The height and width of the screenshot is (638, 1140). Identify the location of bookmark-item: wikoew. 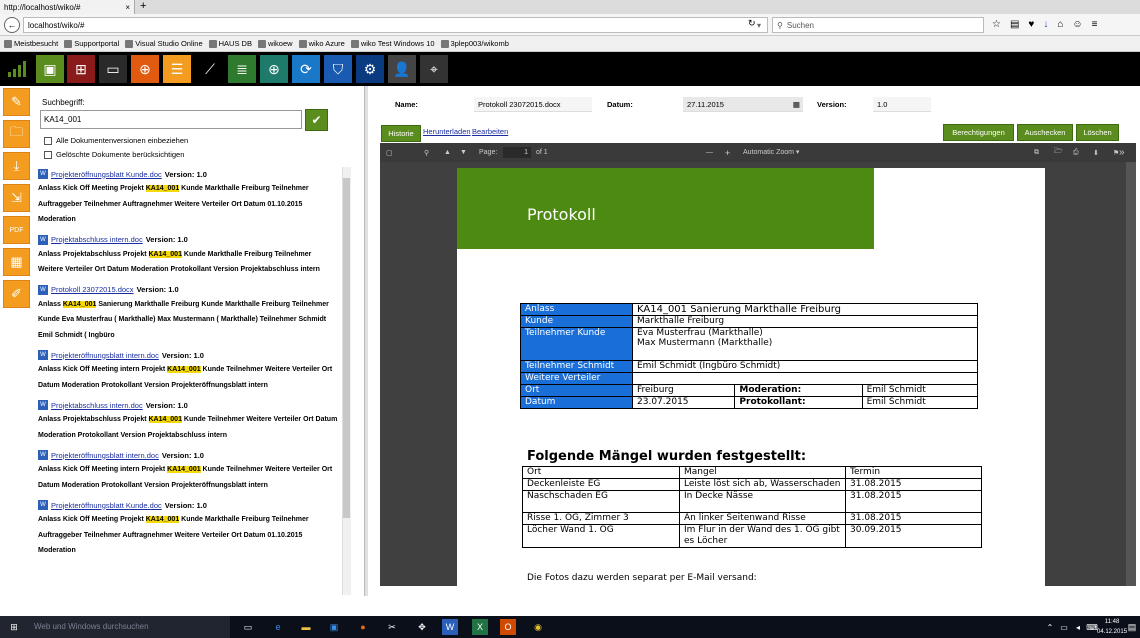
(275, 43).